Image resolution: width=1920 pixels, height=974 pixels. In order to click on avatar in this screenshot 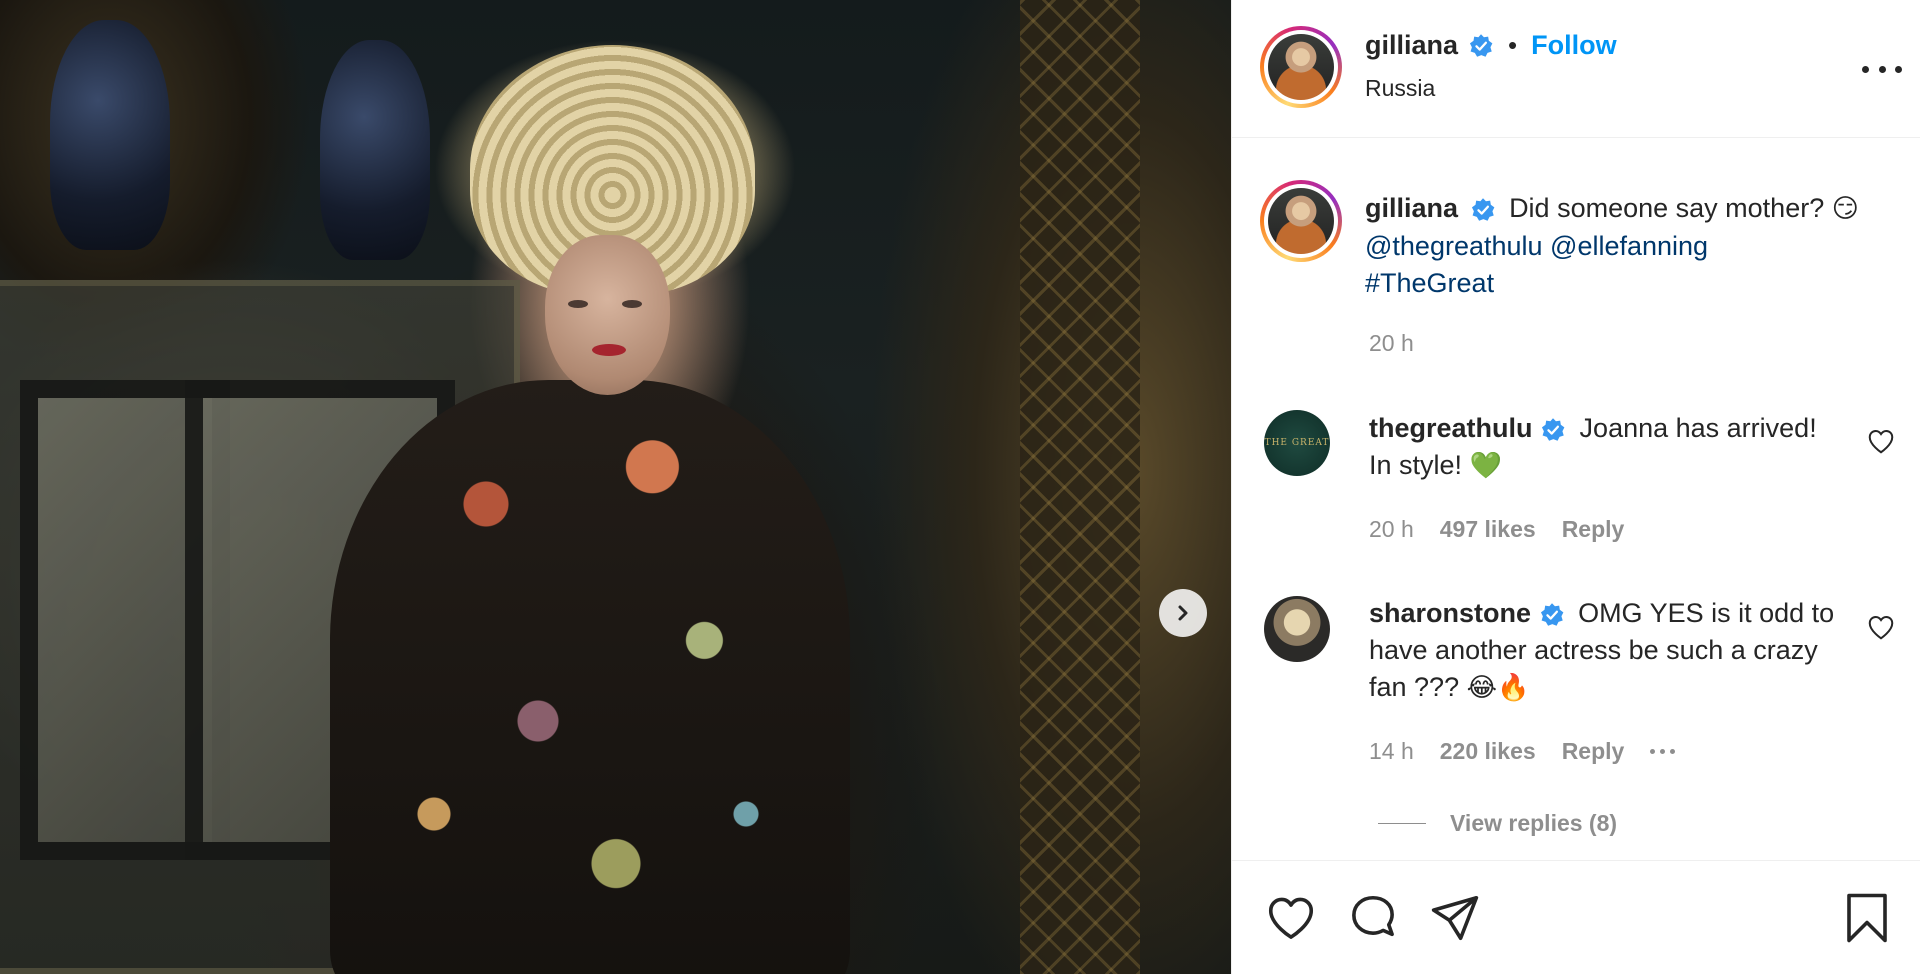, I will do `click(1301, 67)`.